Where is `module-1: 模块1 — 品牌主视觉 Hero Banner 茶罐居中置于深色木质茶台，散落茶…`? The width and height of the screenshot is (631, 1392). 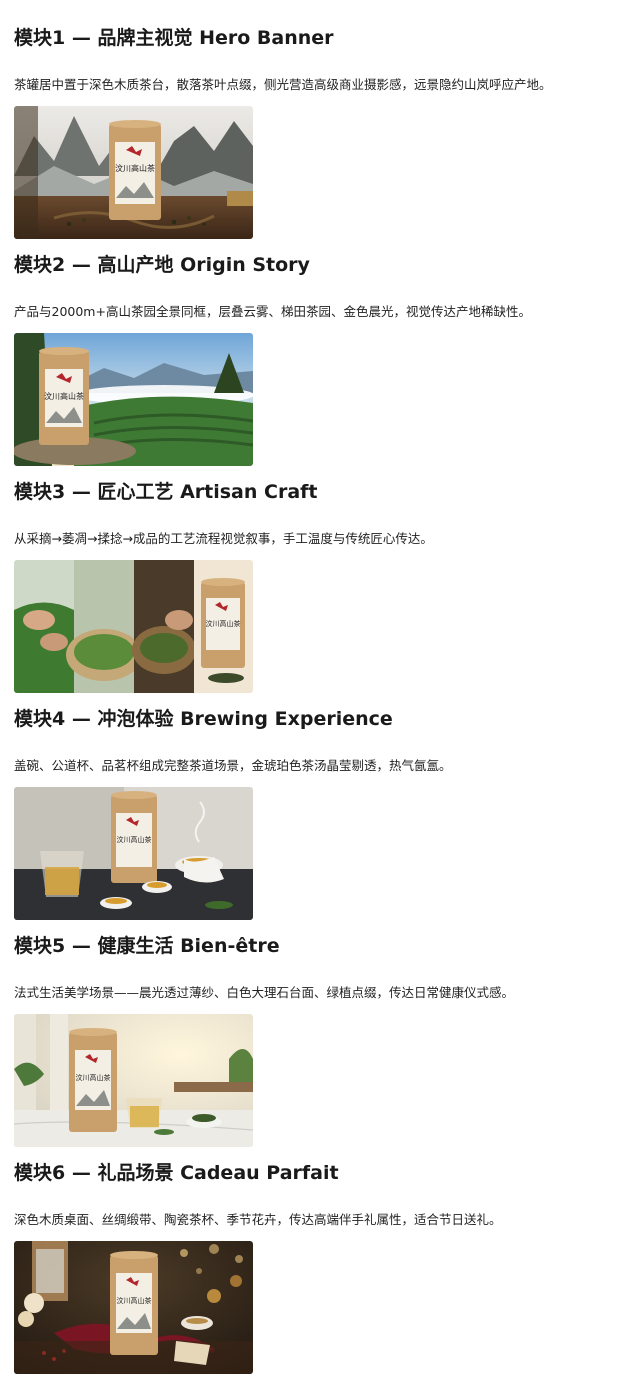 module-1: 模块1 — 品牌主视觉 Hero Banner 茶罐居中置于深色木质茶台，散落茶… is located at coordinates (316, 132).